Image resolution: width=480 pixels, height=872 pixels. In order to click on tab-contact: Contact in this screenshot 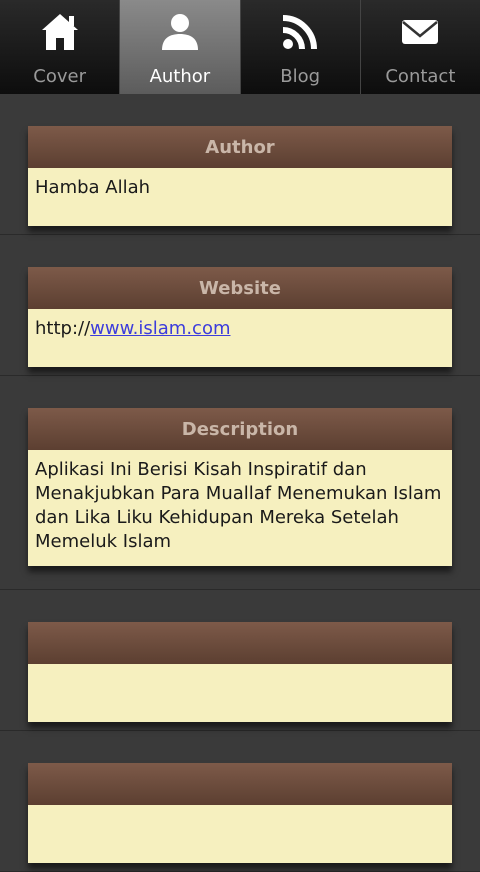, I will do `click(420, 47)`.